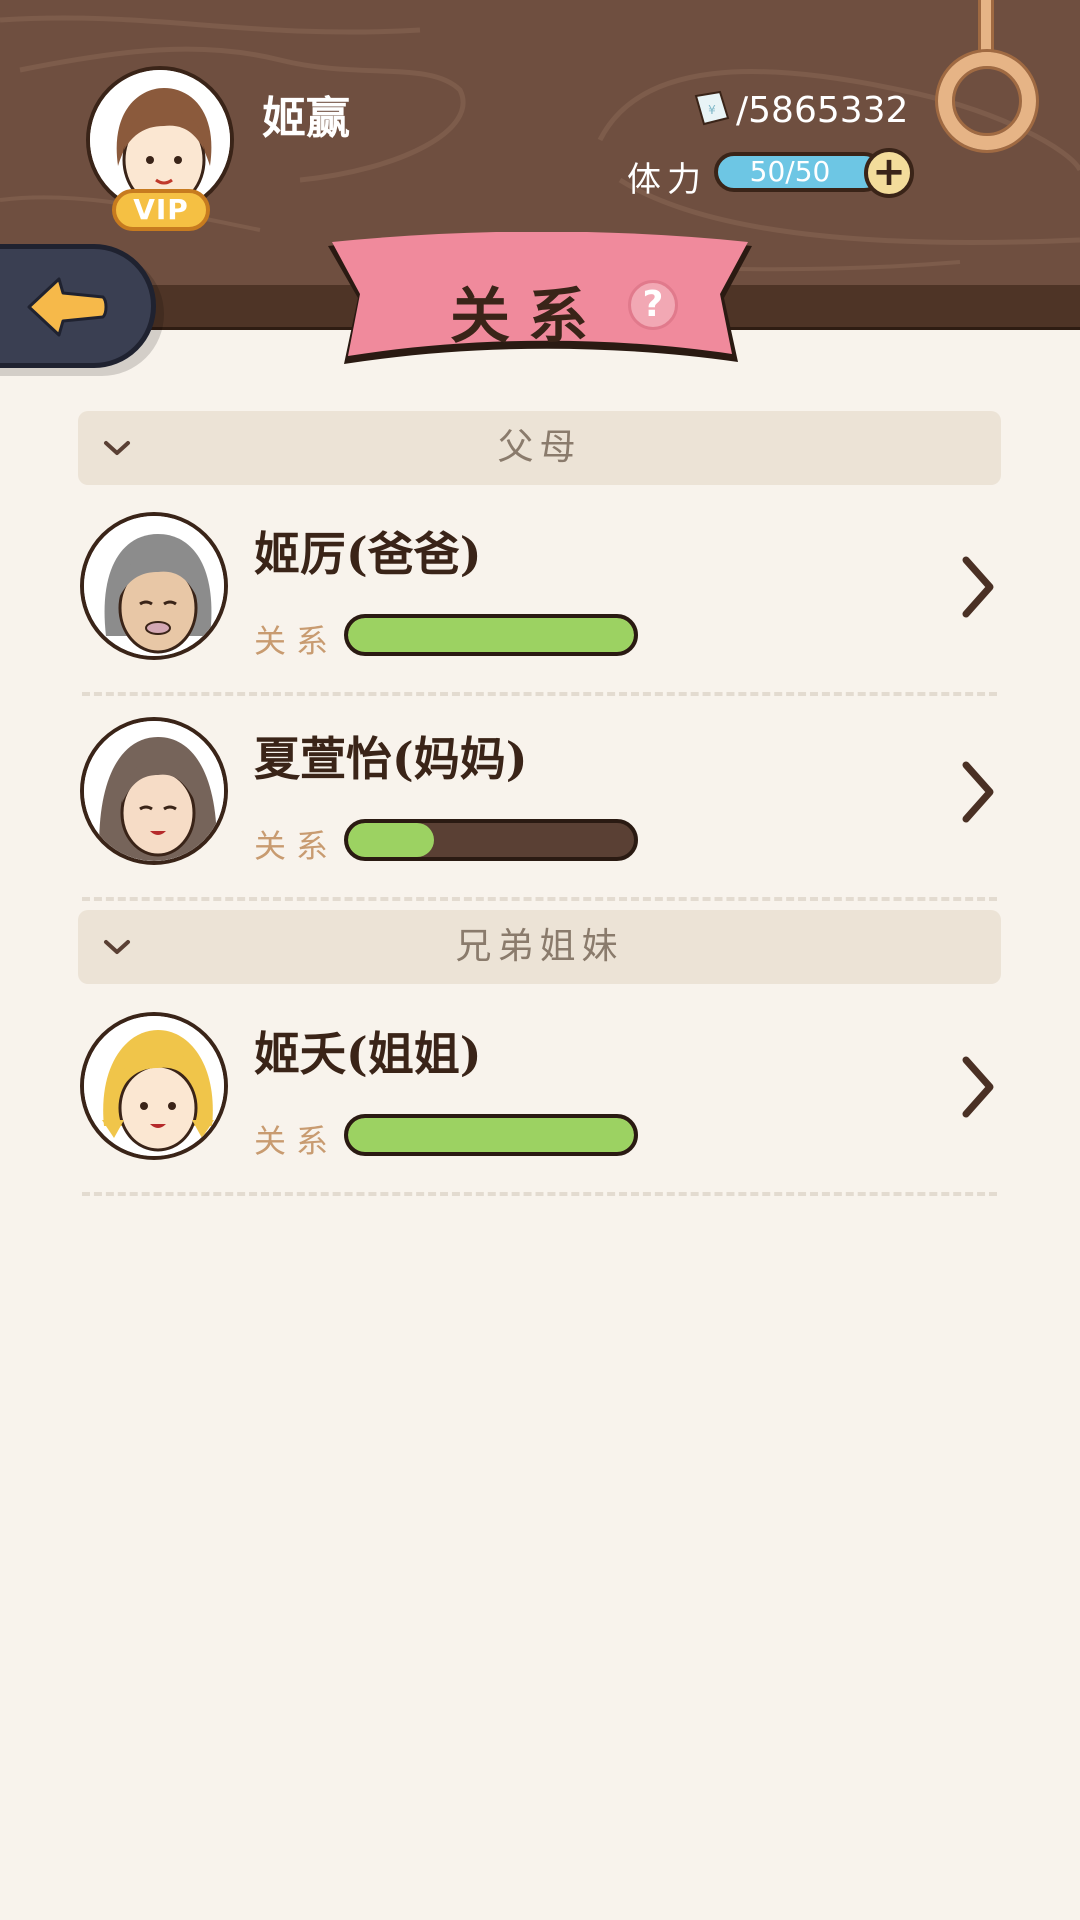  I want to click on player-name: 姬赢, so click(306, 118).